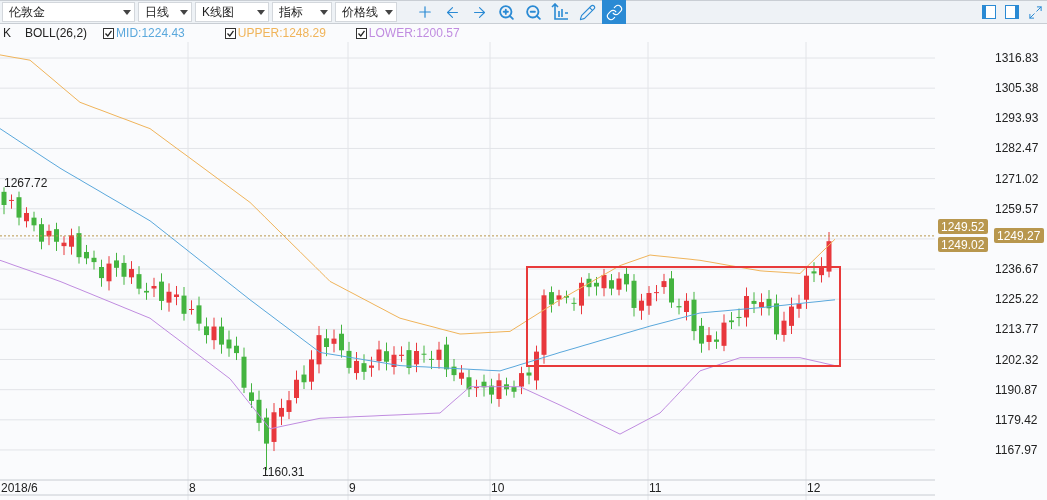 This screenshot has height=500, width=1047. I want to click on high-price-label: 1267.72, so click(26, 183).